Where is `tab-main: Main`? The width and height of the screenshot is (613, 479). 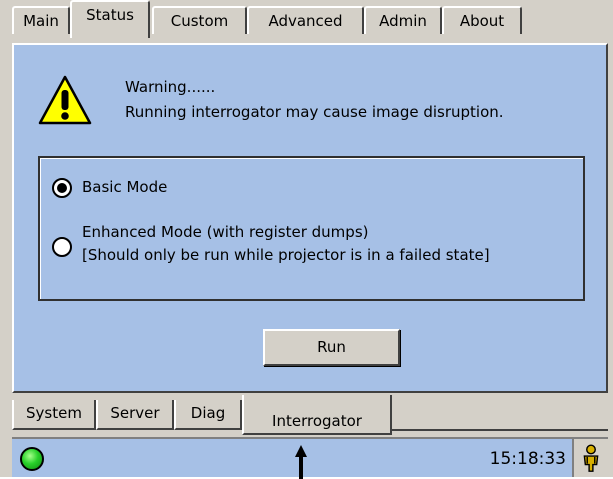
tab-main: Main is located at coordinates (41, 20).